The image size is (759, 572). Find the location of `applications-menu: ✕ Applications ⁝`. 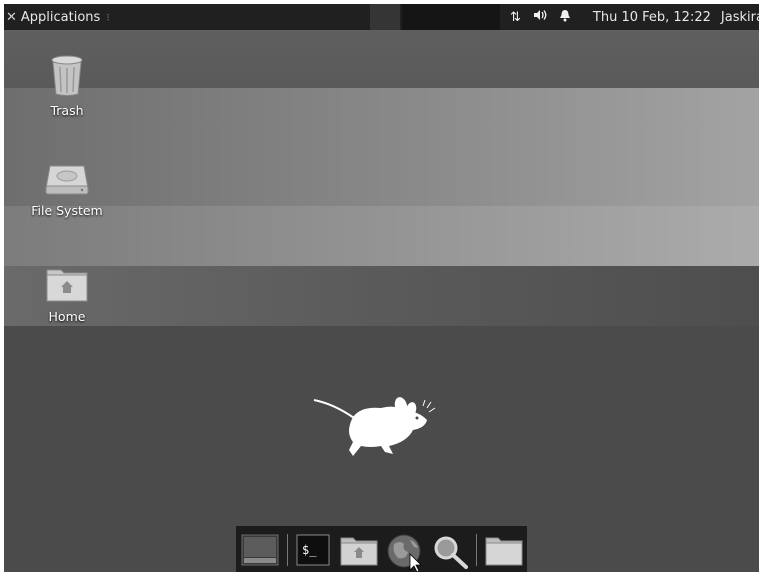

applications-menu: ✕ Applications ⁝ is located at coordinates (58, 17).